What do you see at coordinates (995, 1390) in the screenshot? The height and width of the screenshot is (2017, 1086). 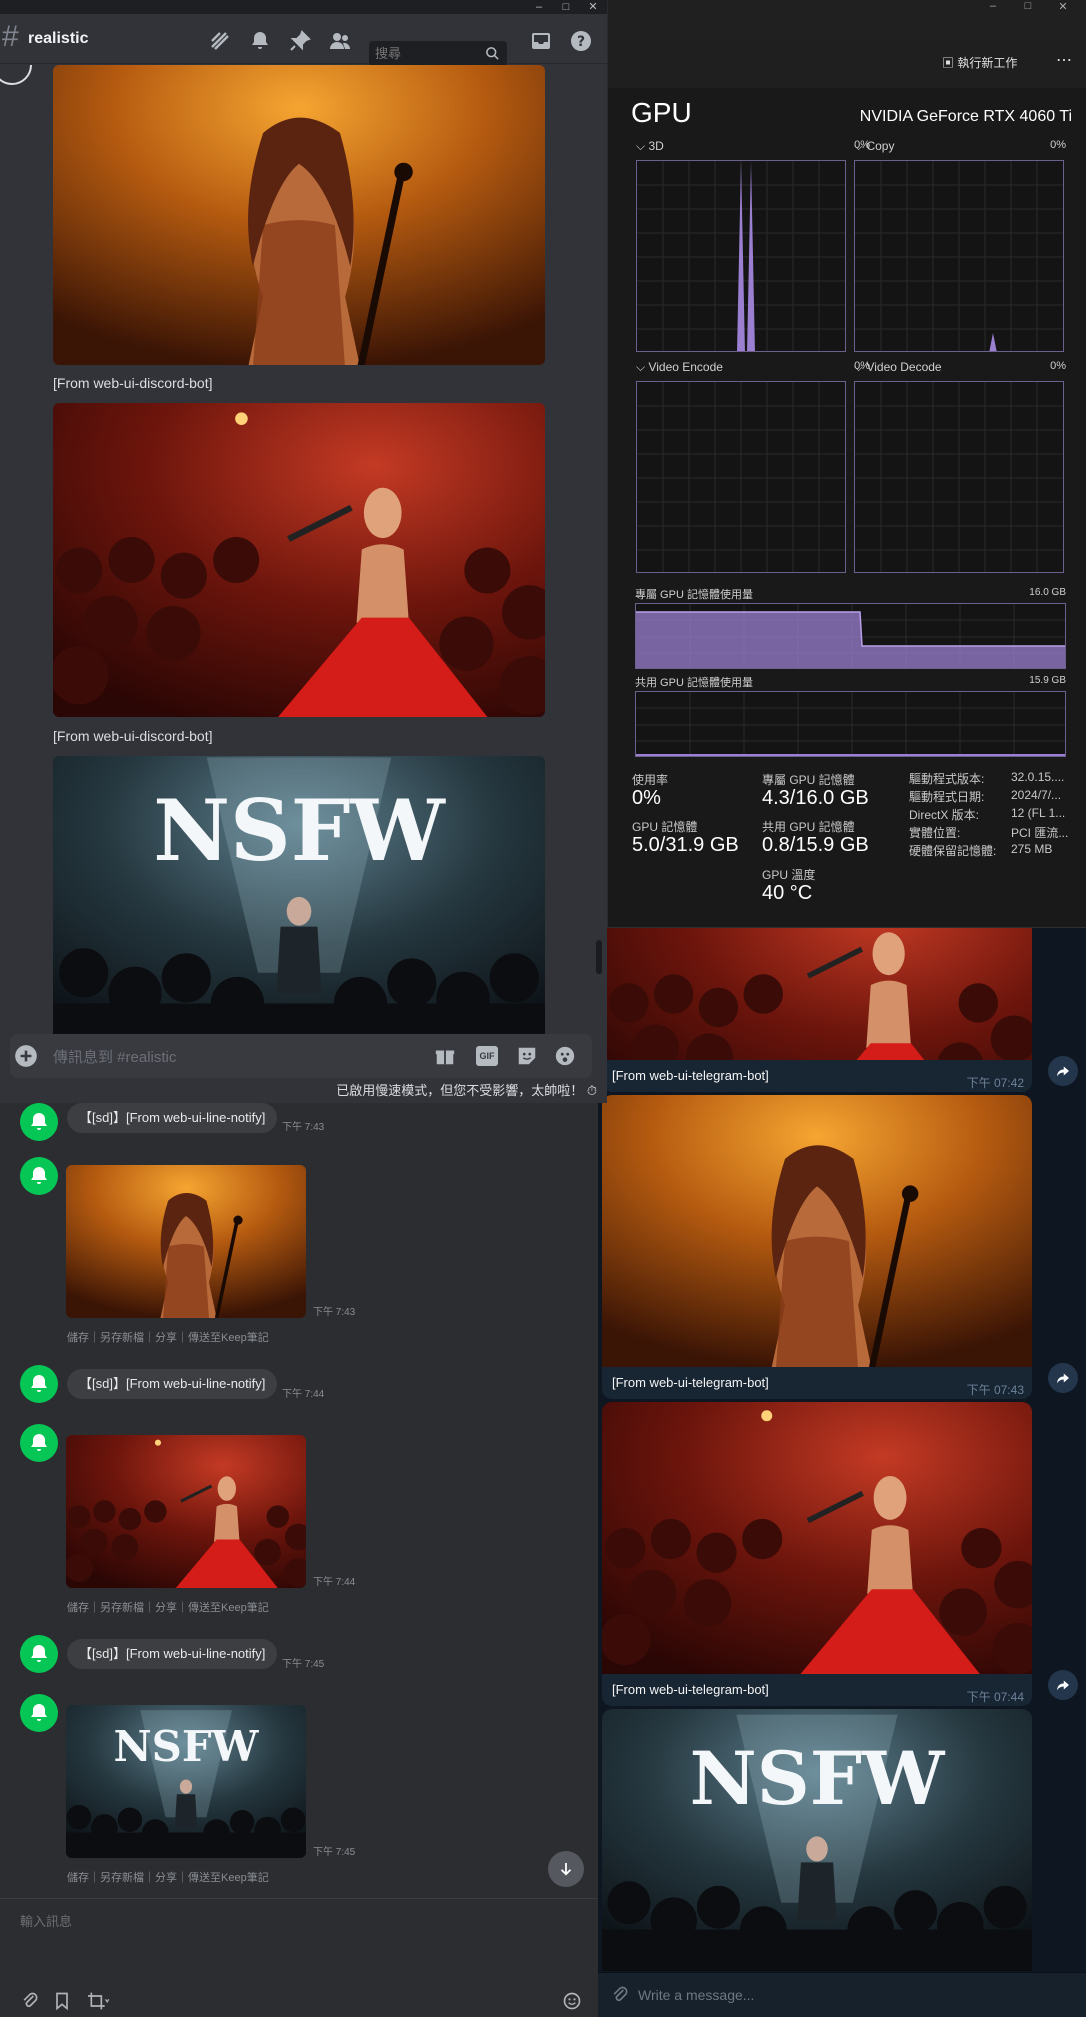 I see `message-time: 下午 07:43` at bounding box center [995, 1390].